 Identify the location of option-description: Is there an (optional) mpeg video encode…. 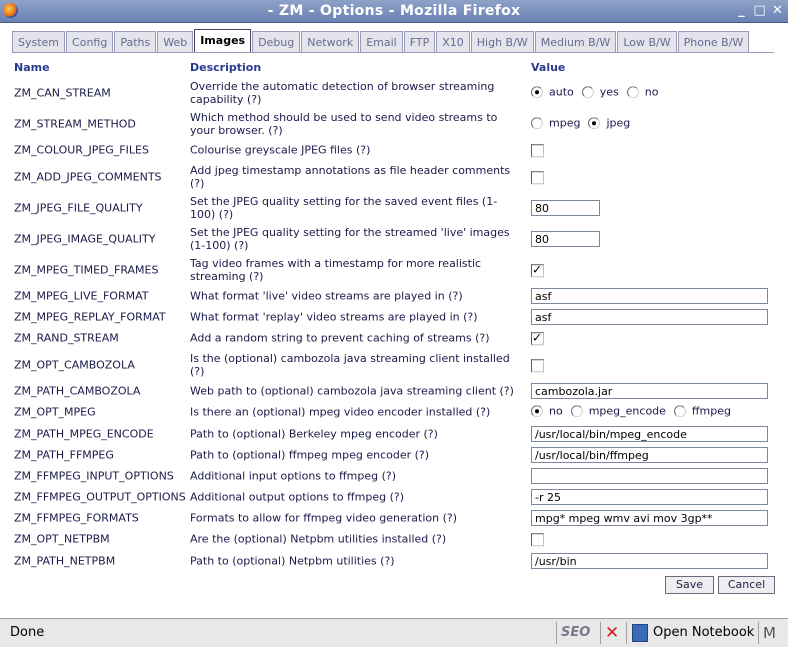
(340, 412).